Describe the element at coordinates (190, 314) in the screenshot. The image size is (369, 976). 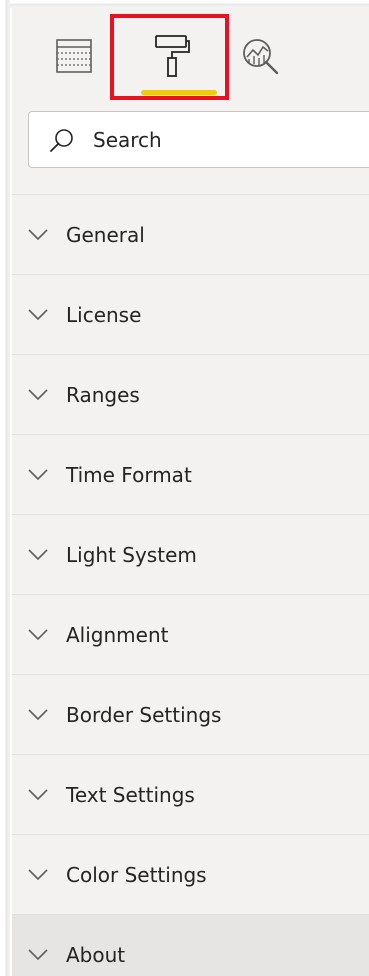
I see `section-license: License` at that location.